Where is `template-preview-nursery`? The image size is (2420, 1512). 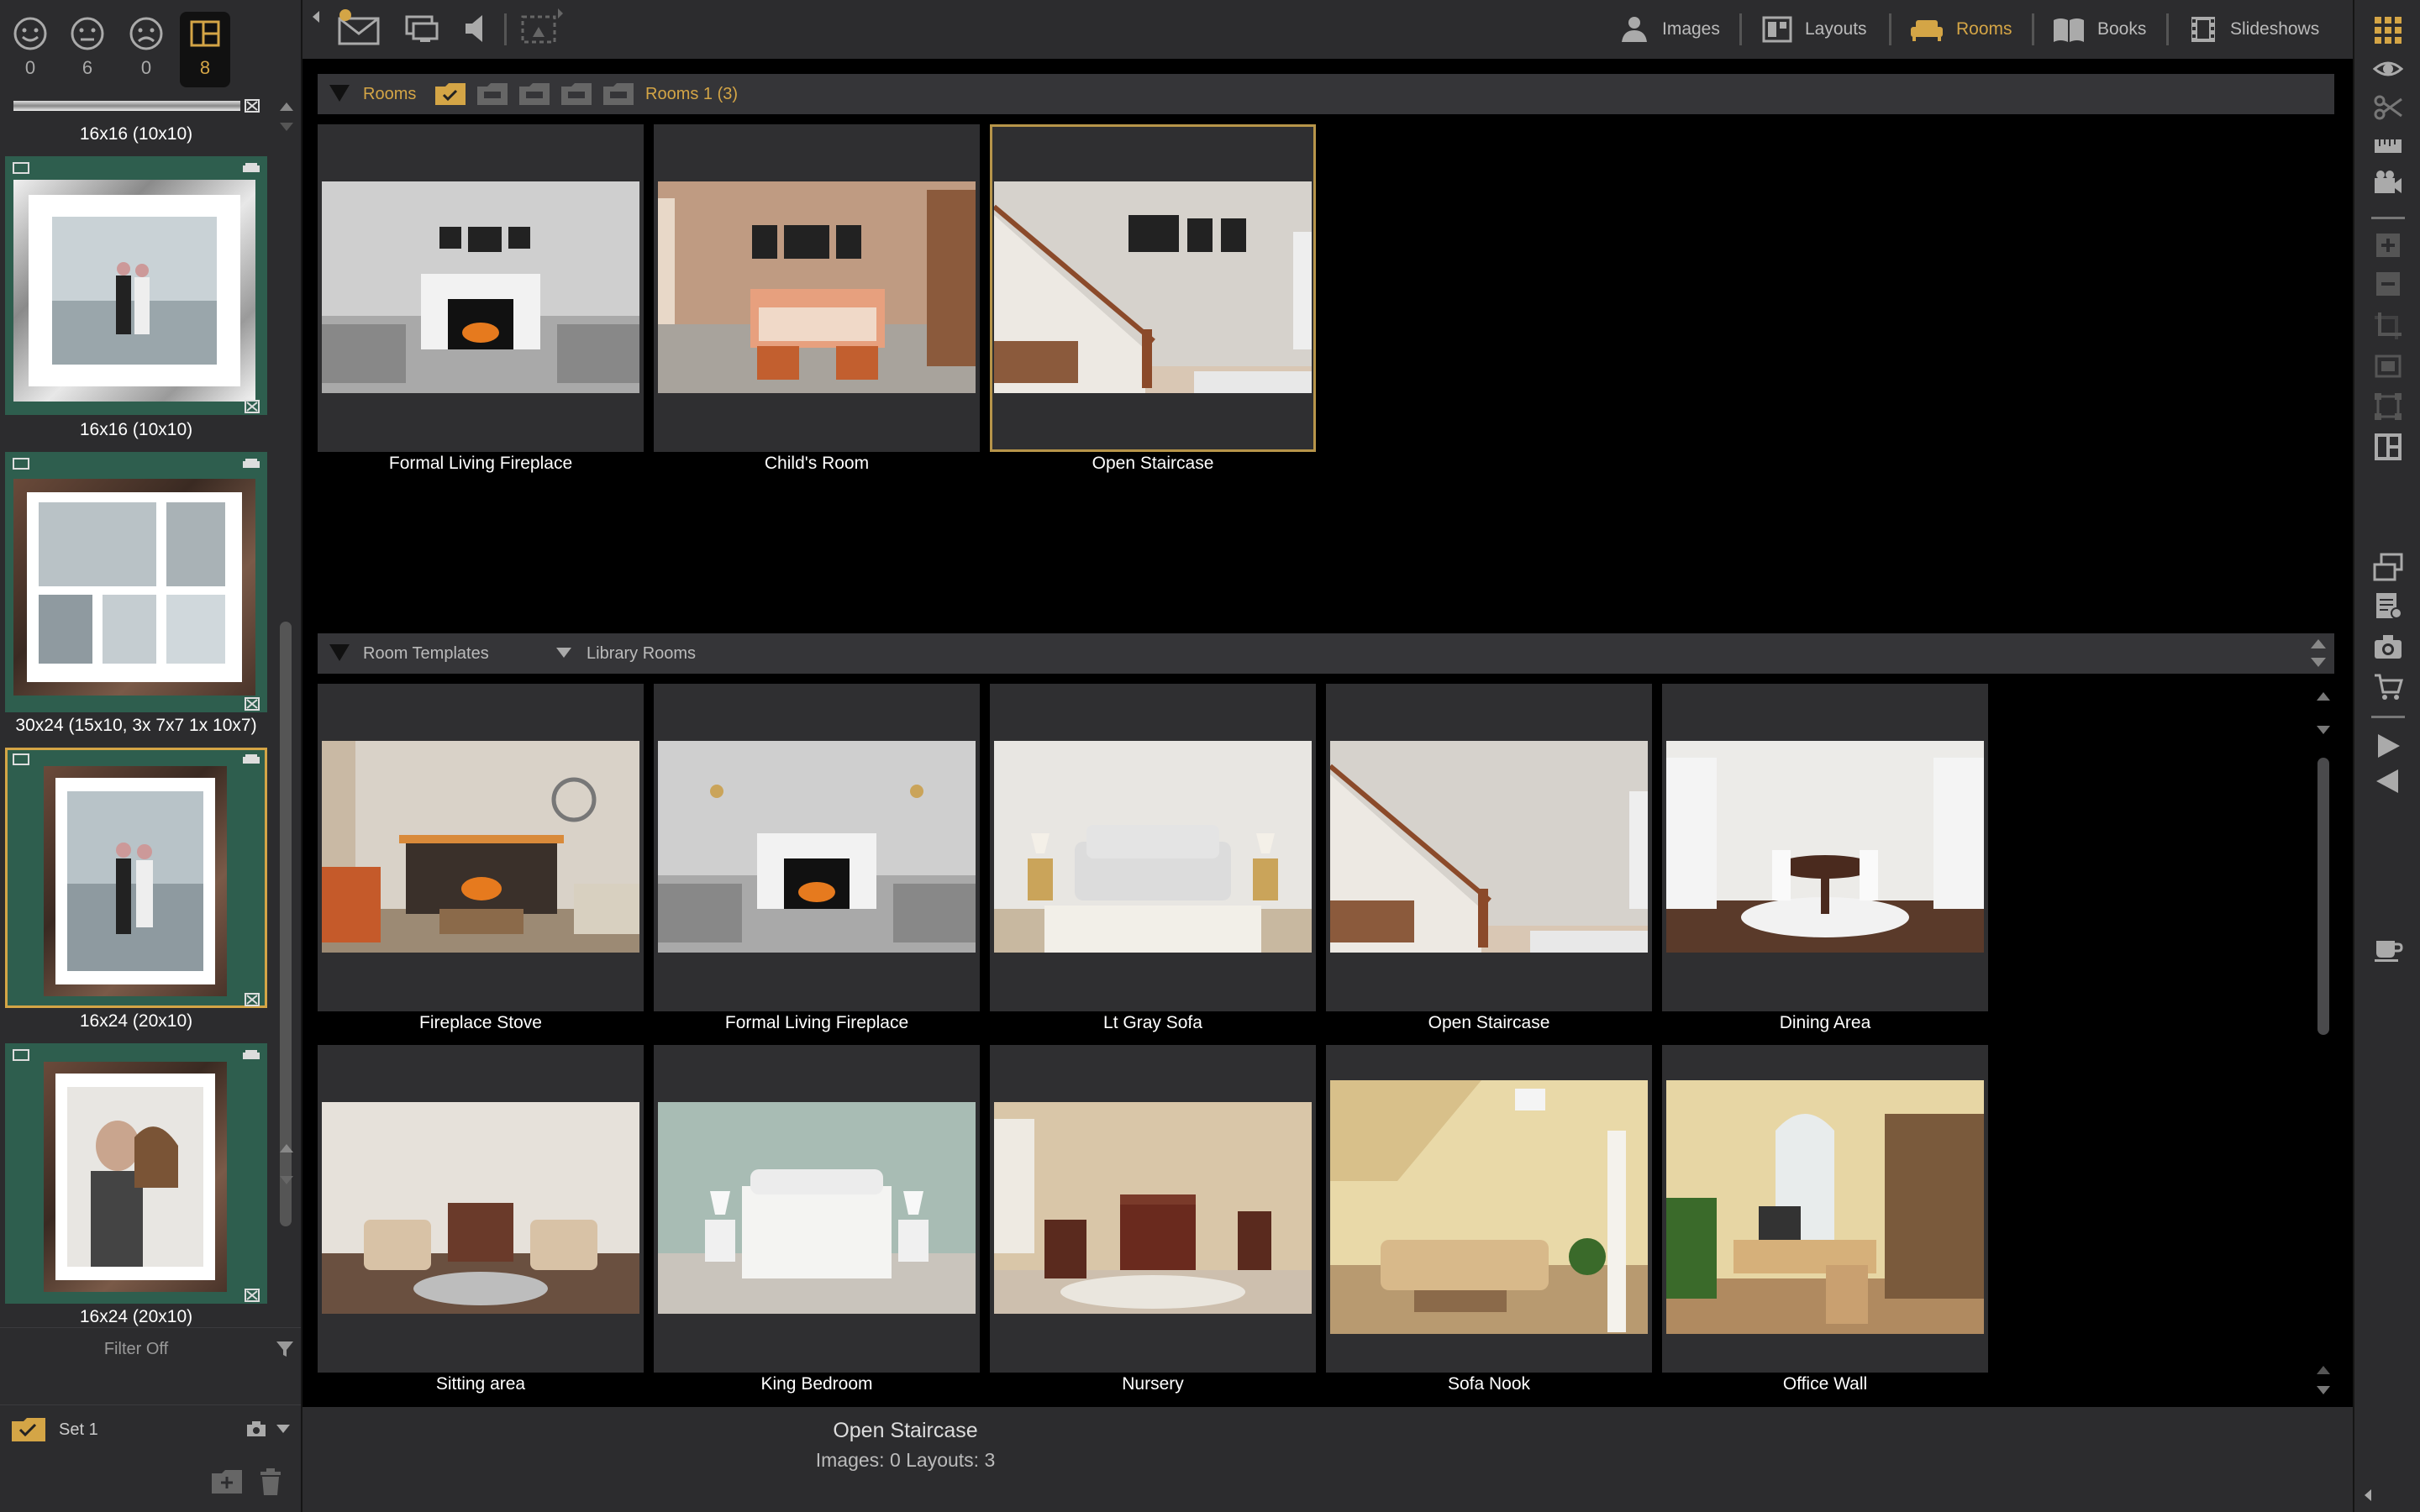
template-preview-nursery is located at coordinates (1153, 1208).